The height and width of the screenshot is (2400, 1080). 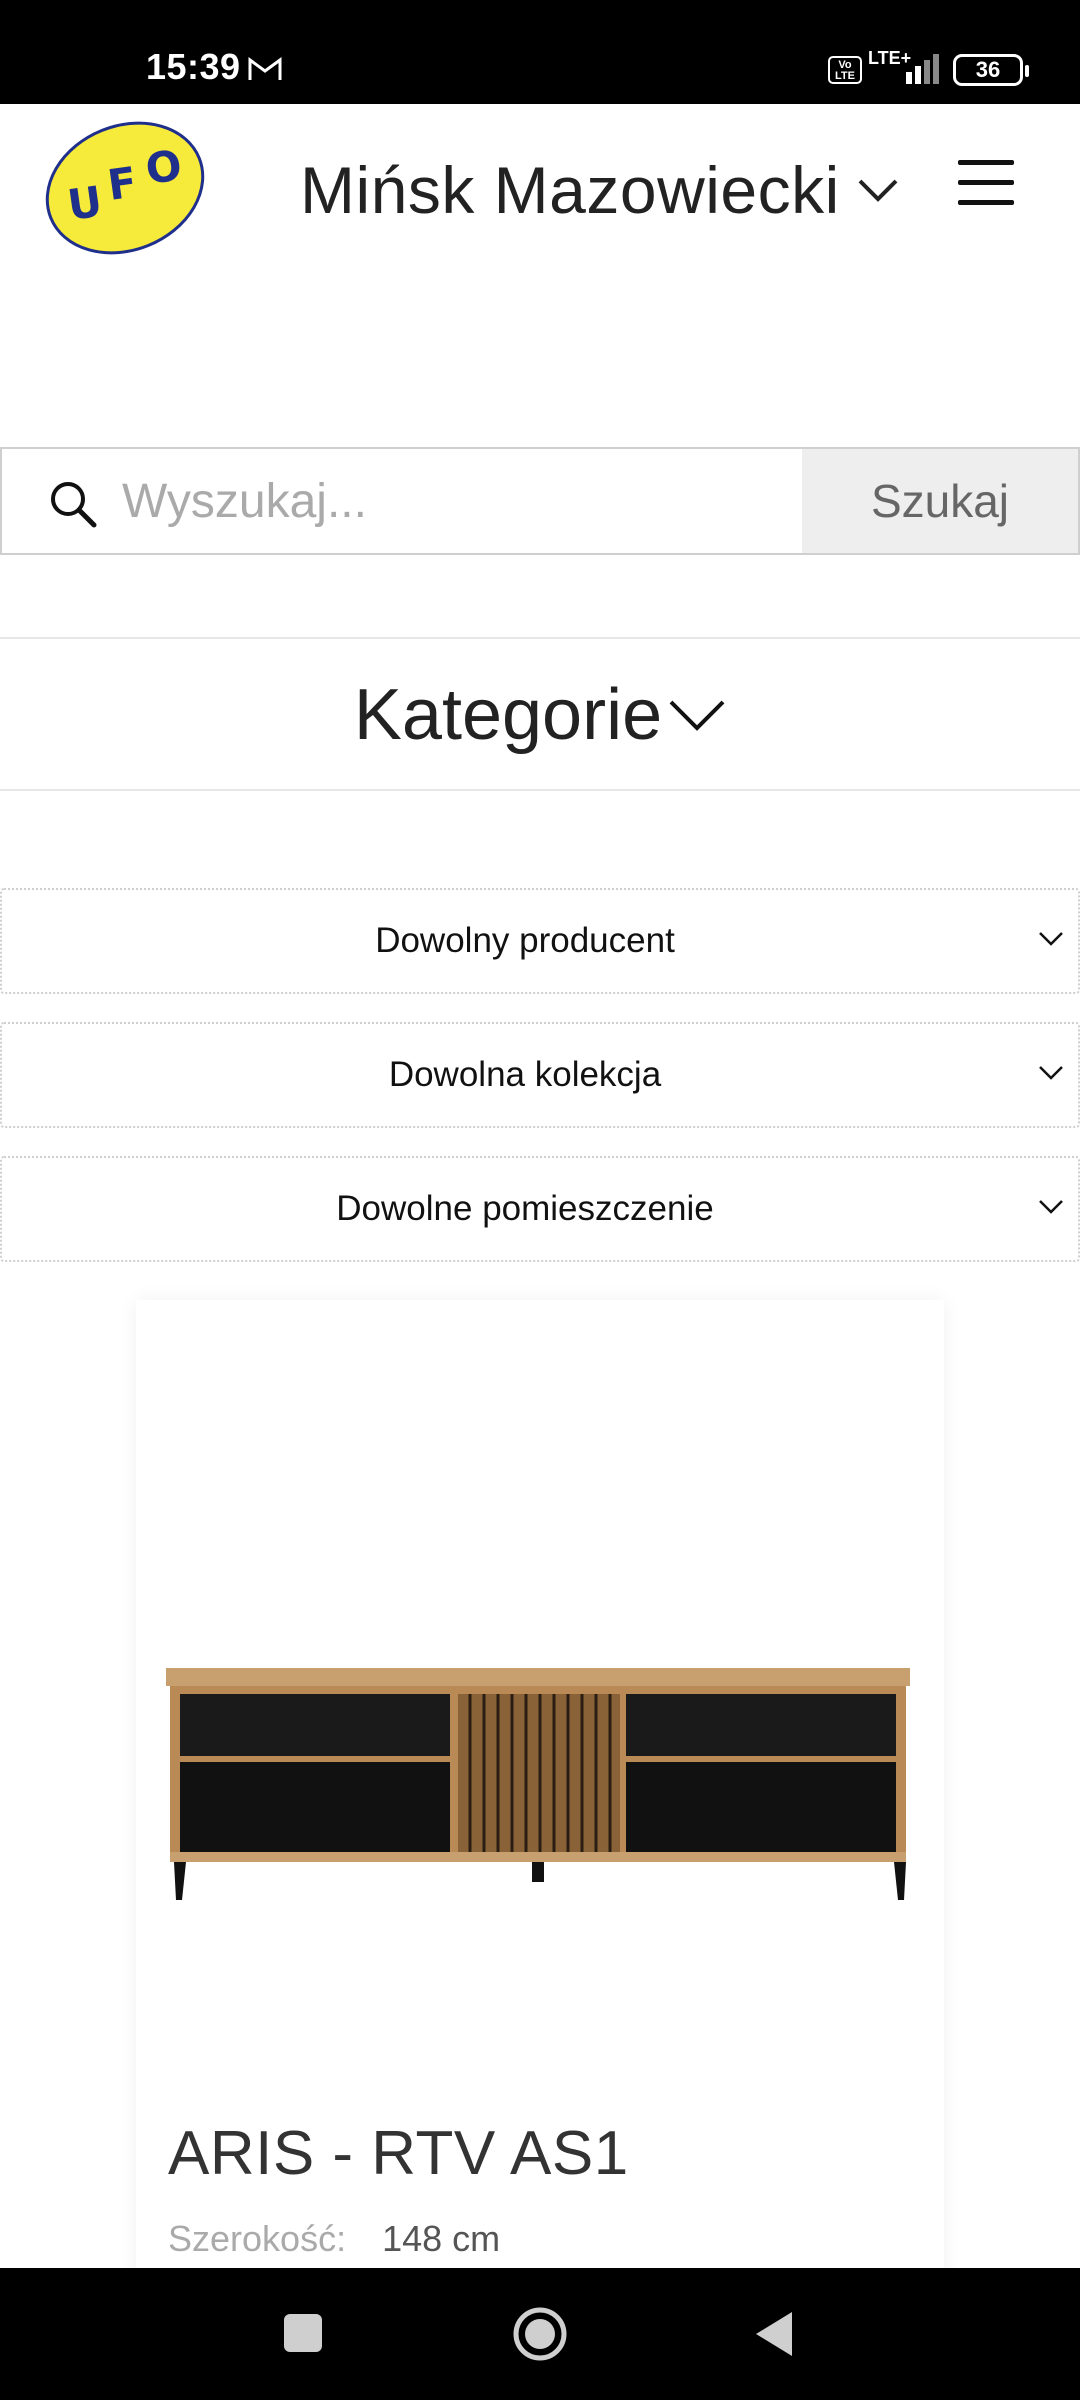 What do you see at coordinates (988, 69) in the screenshot?
I see `battery-level: 36` at bounding box center [988, 69].